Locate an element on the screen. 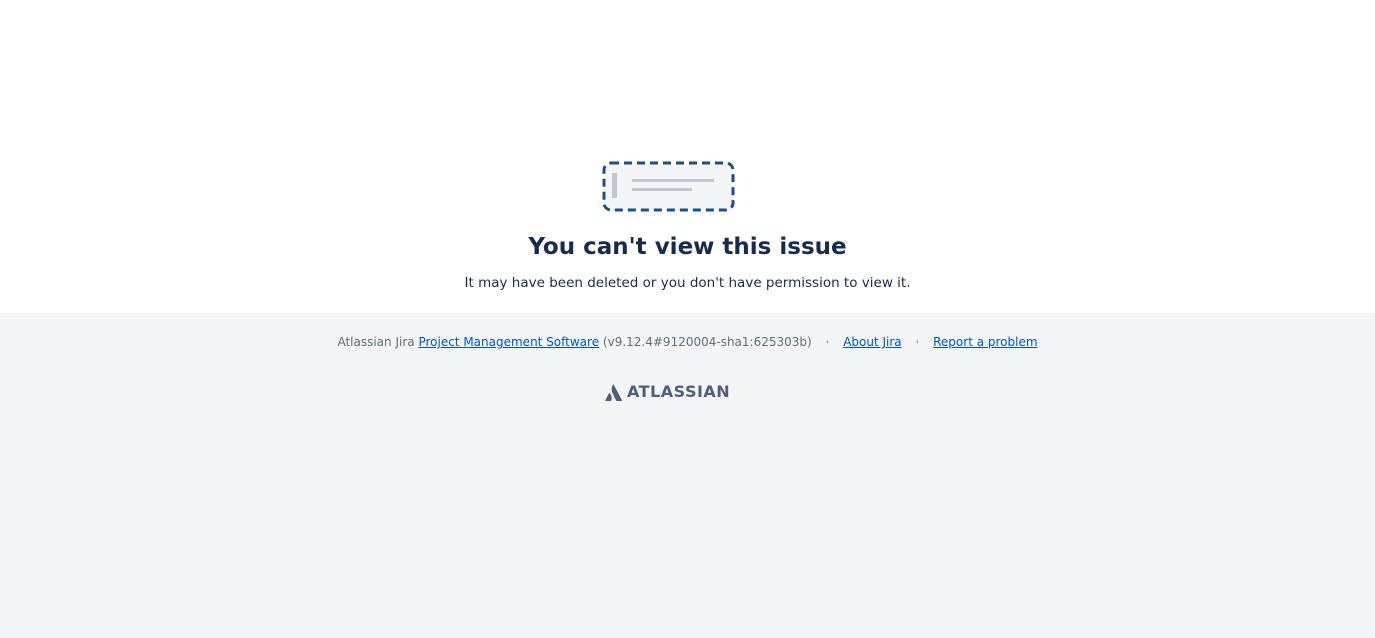 The width and height of the screenshot is (1375, 638). report-problem-link: Report a problem is located at coordinates (985, 342).